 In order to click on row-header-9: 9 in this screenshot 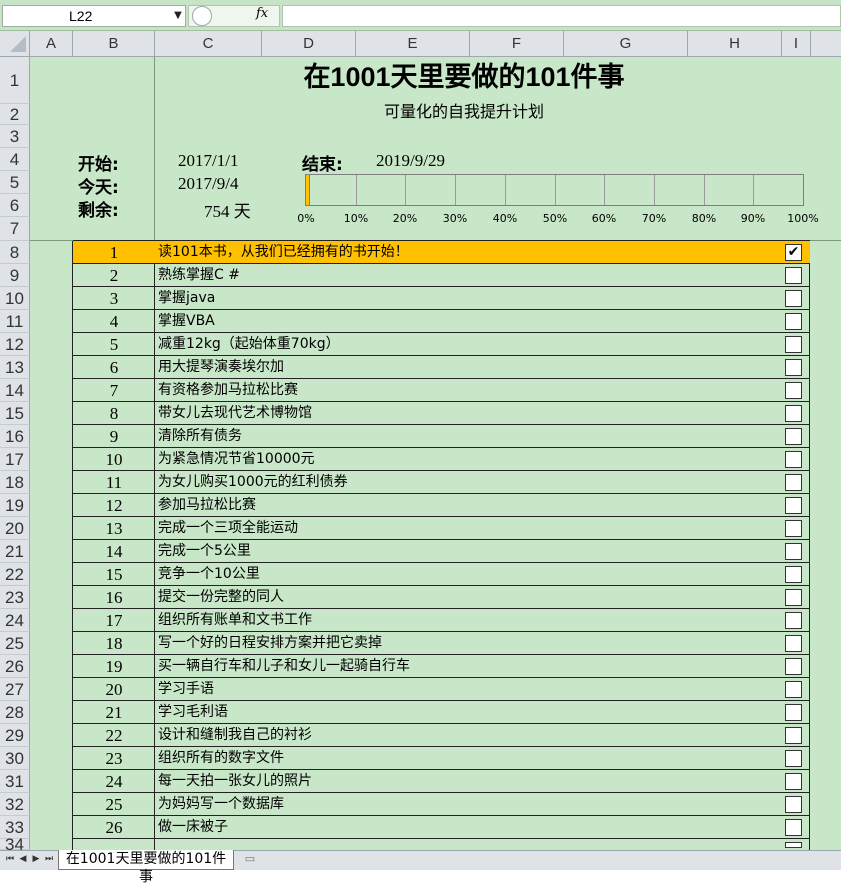, I will do `click(15, 275)`.